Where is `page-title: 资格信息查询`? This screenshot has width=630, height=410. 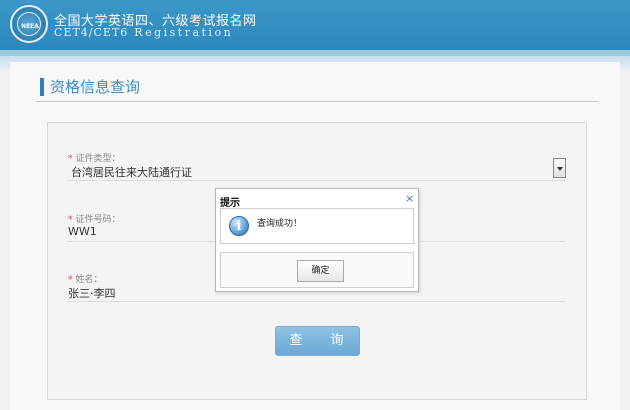 page-title: 资格信息查询 is located at coordinates (90, 87).